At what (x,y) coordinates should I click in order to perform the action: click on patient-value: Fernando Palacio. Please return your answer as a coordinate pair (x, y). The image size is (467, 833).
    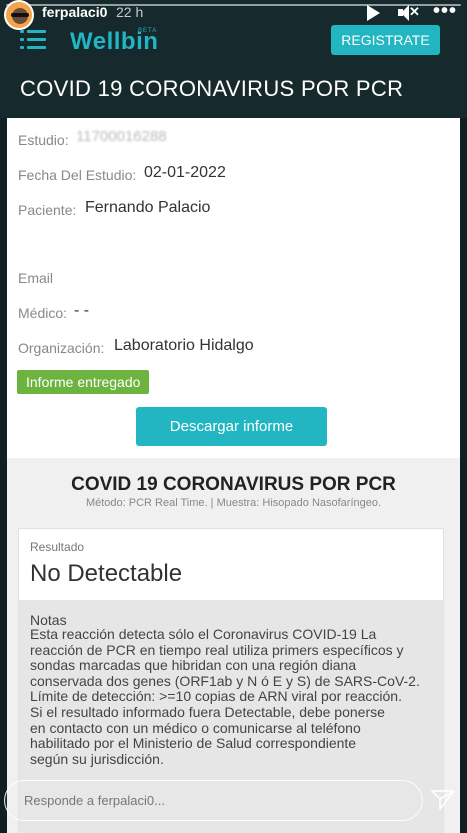
    Looking at the image, I should click on (148, 207).